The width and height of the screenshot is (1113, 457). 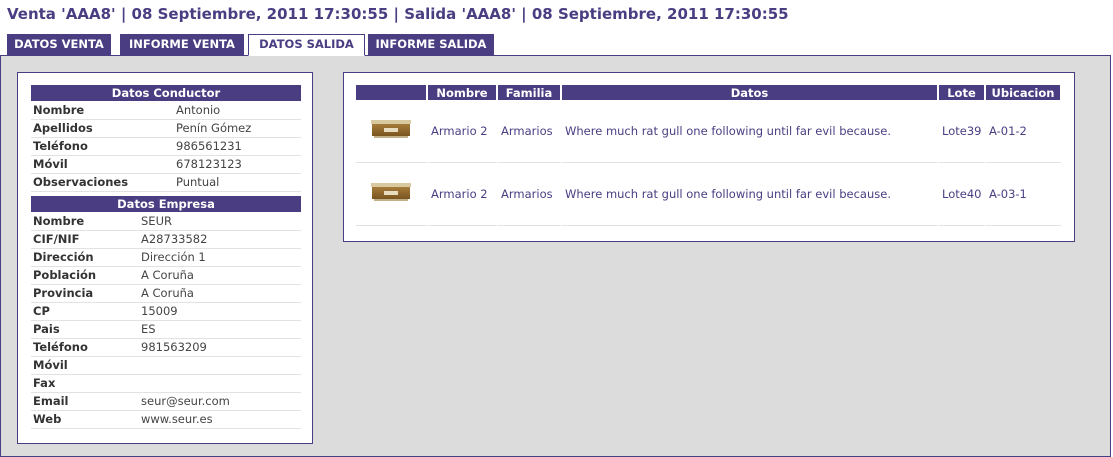 What do you see at coordinates (1024, 92) in the screenshot?
I see `column-header-ubicacion: Ubicacion` at bounding box center [1024, 92].